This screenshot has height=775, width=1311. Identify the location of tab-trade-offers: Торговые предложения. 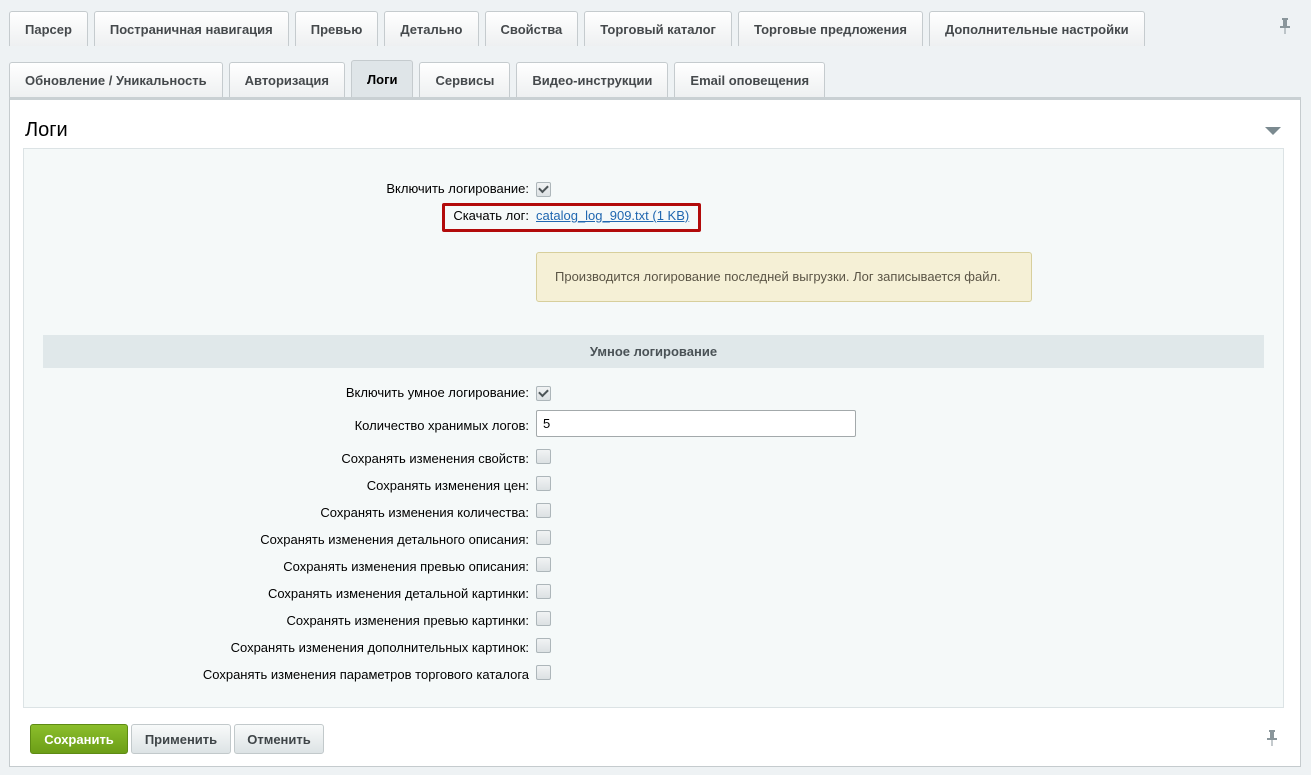
(830, 28).